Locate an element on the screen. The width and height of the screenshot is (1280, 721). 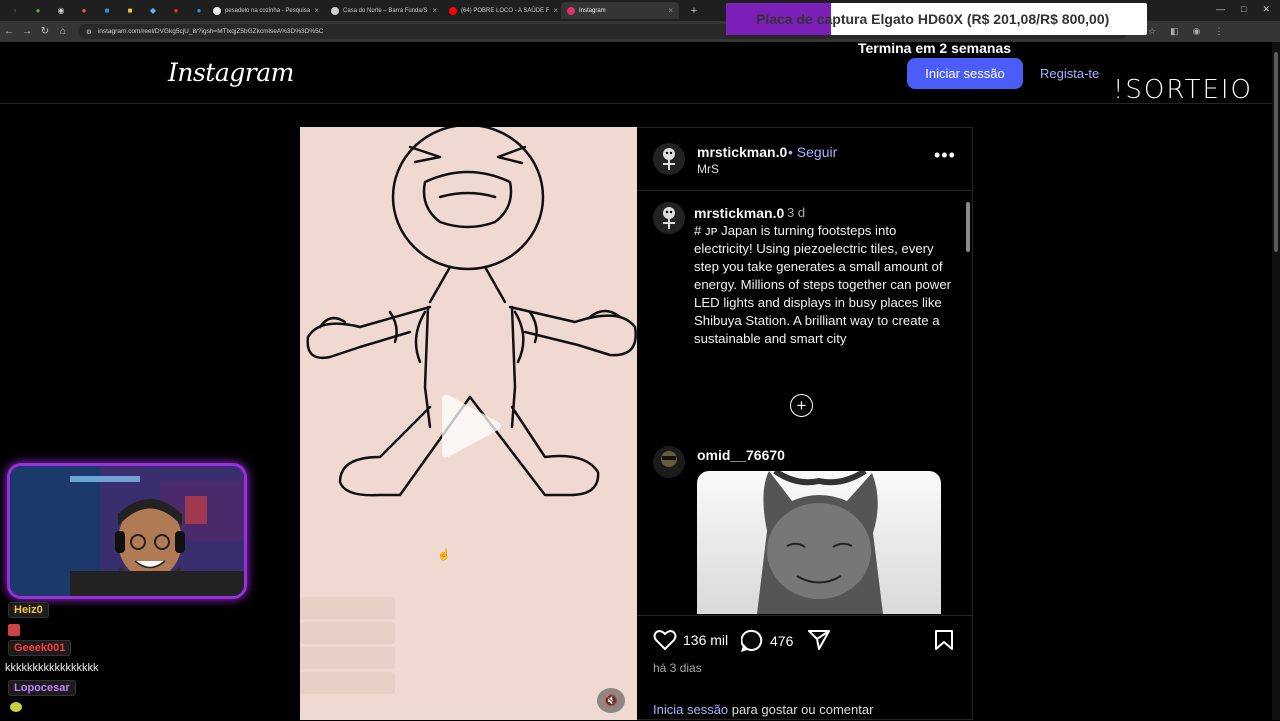
back-icon: ← is located at coordinates (9, 31).